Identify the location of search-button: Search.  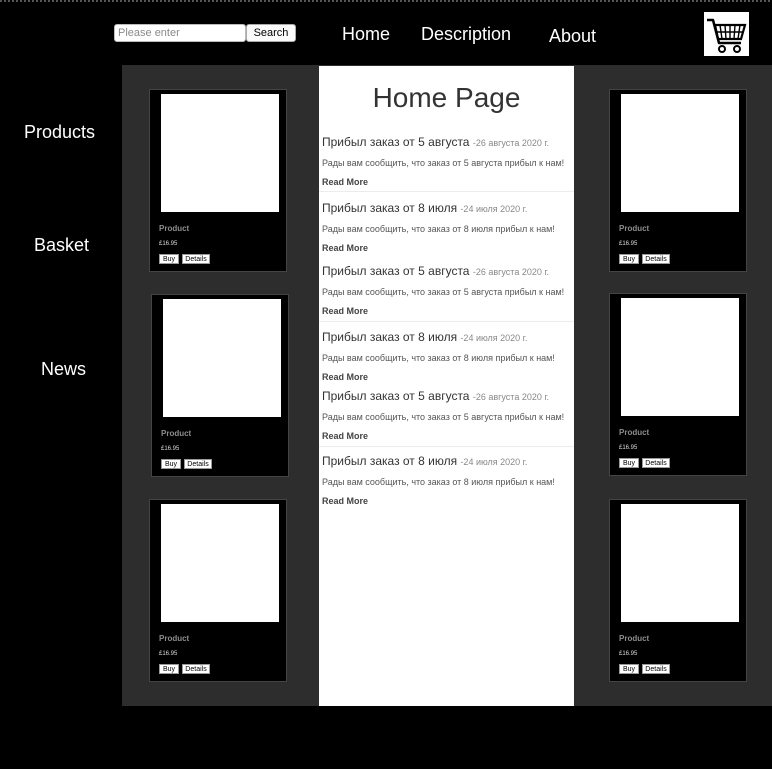
(271, 33).